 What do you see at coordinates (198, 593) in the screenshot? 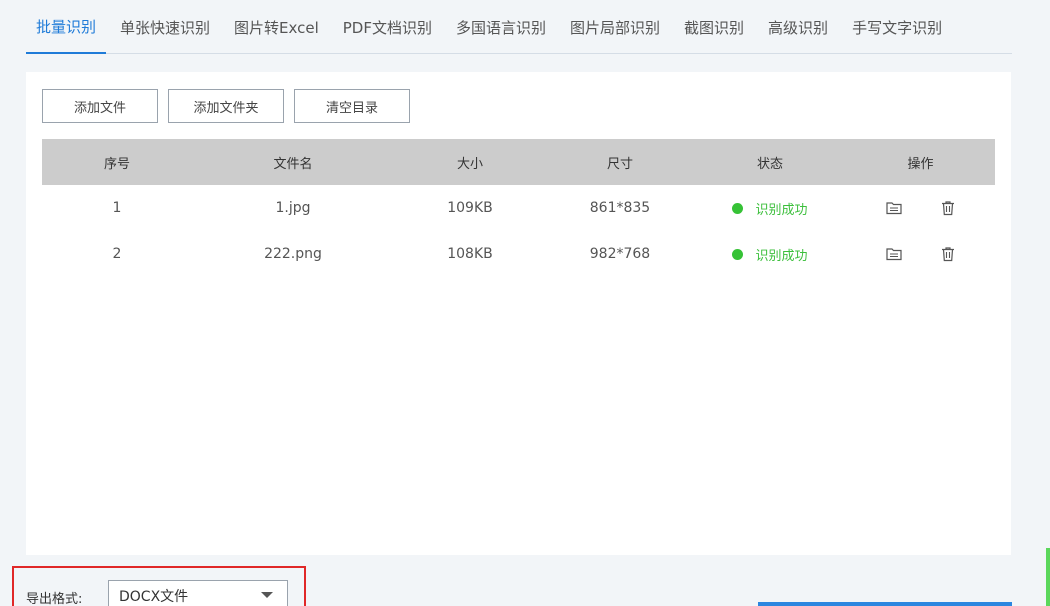
I see `export-format-select: DOCX文件` at bounding box center [198, 593].